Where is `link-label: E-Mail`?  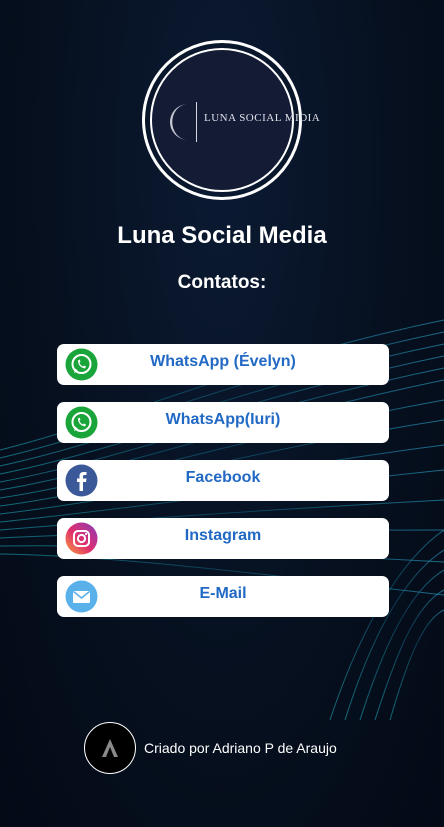 link-label: E-Mail is located at coordinates (223, 593).